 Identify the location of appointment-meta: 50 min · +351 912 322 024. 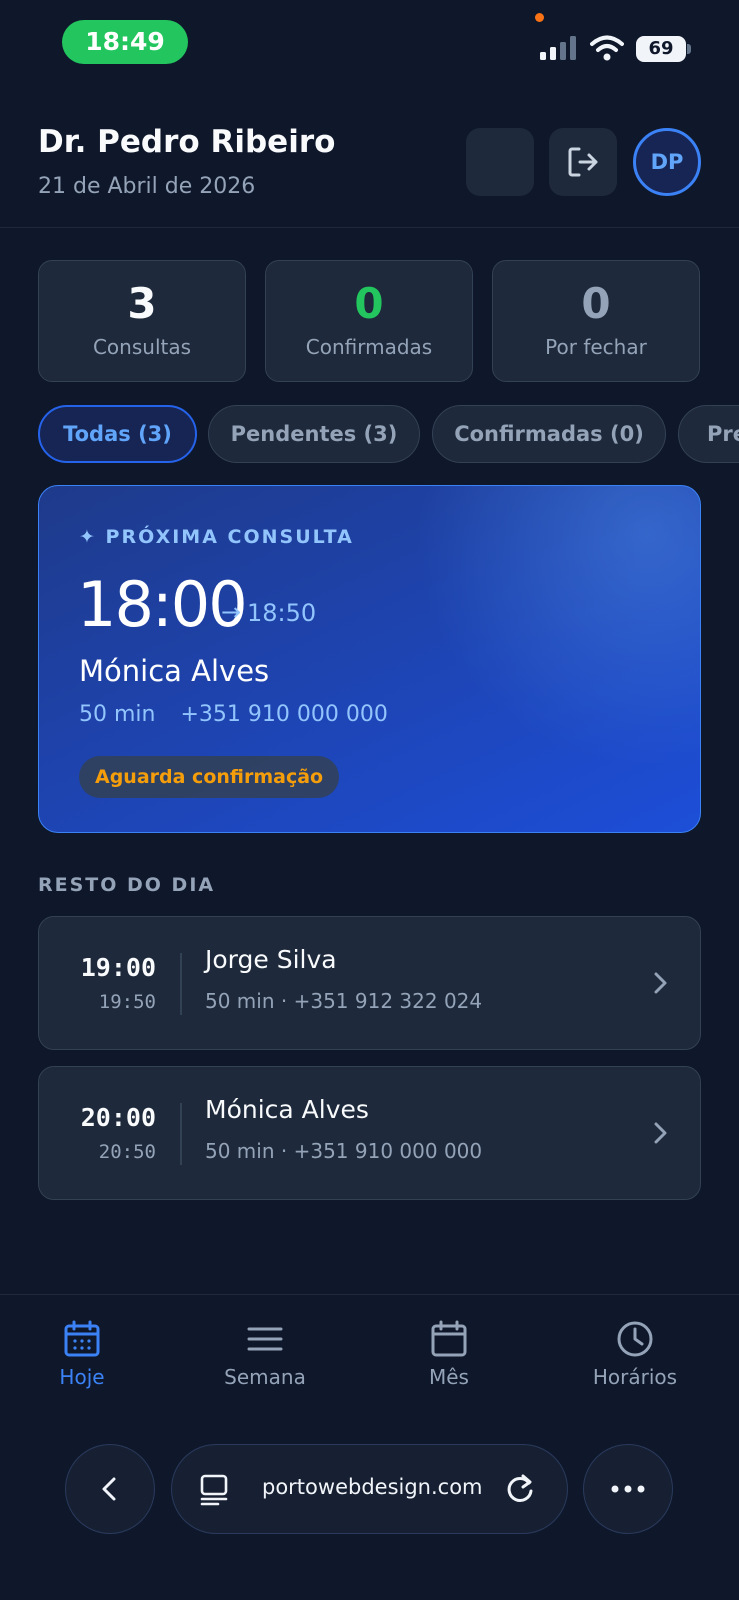
(344, 1001).